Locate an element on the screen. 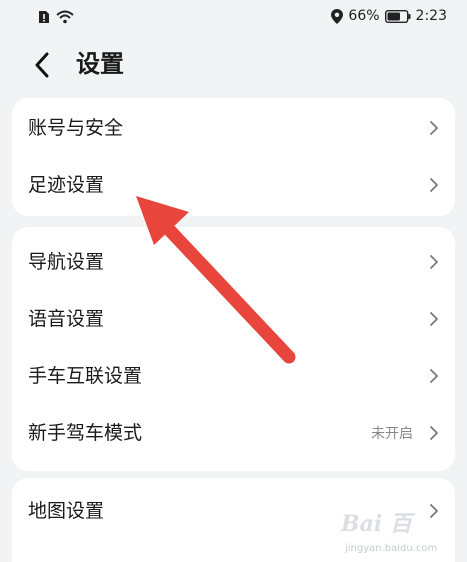 The height and width of the screenshot is (562, 467). clock: 2:23 is located at coordinates (431, 16).